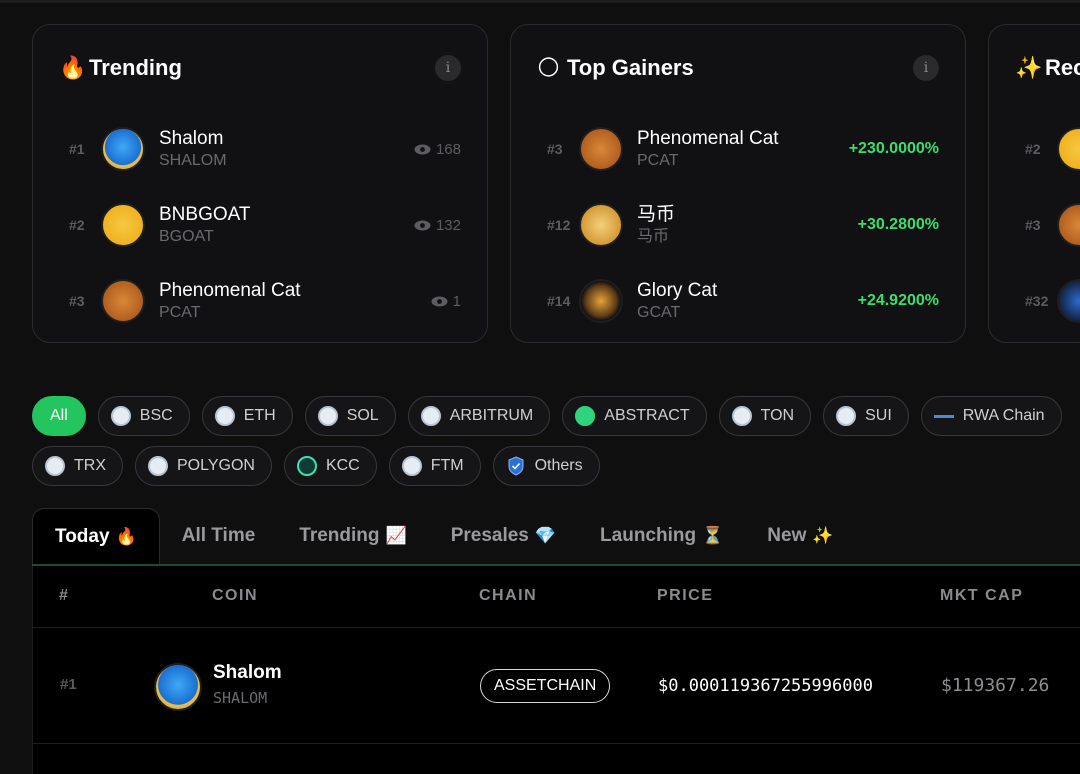 The height and width of the screenshot is (774, 1080). Describe the element at coordinates (653, 236) in the screenshot. I see `coin-symbol: 马币` at that location.